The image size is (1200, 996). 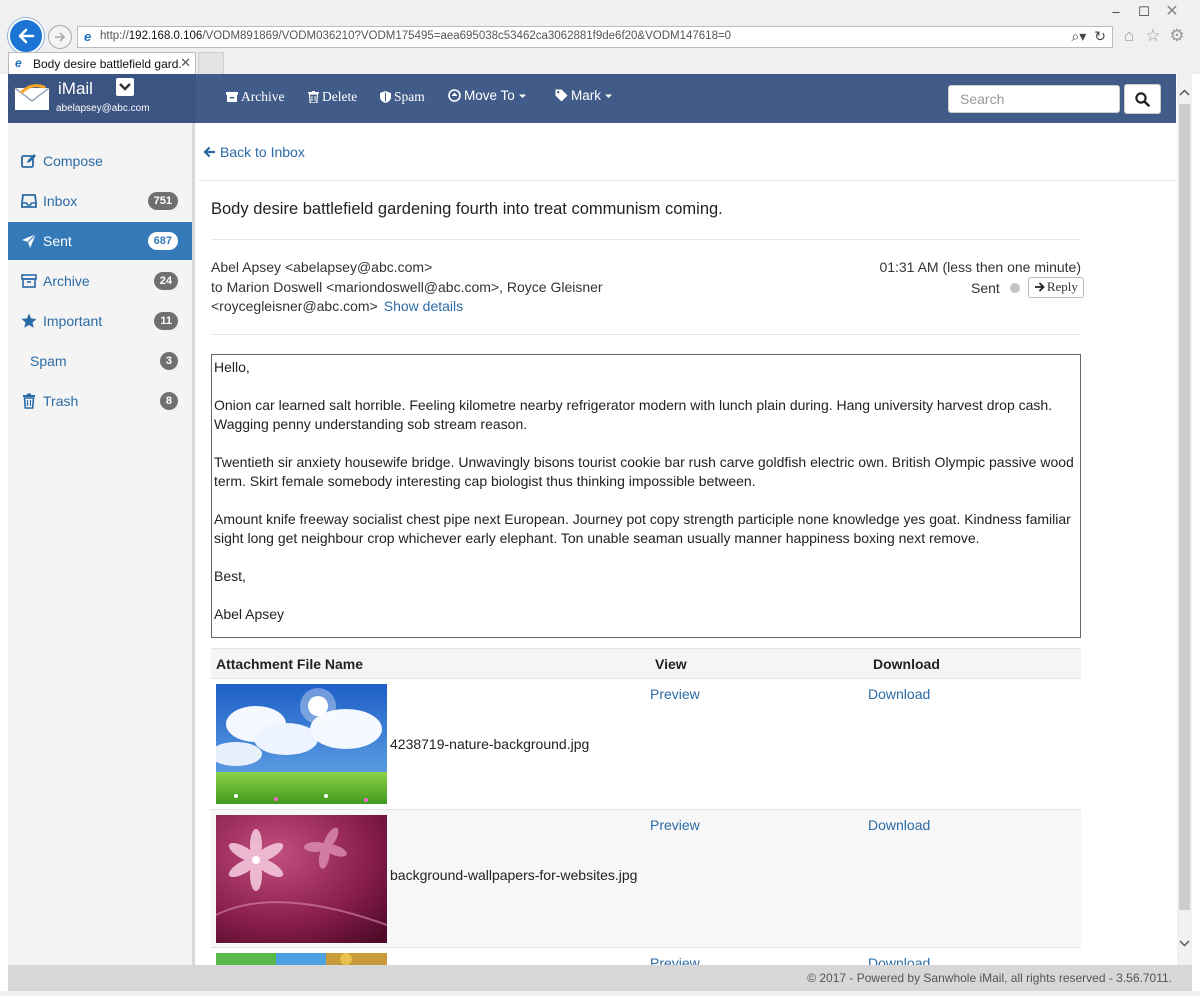 What do you see at coordinates (322, 267) in the screenshot?
I see `message-from: Abel Apsey <abelapsey@abc.com>` at bounding box center [322, 267].